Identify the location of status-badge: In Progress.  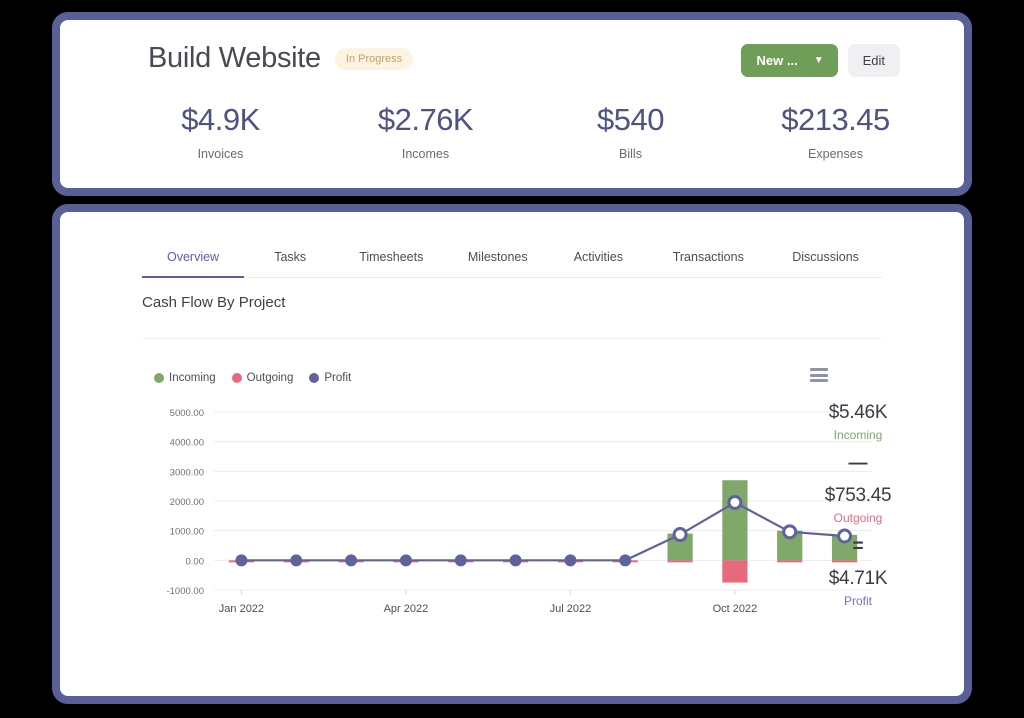
(374, 58).